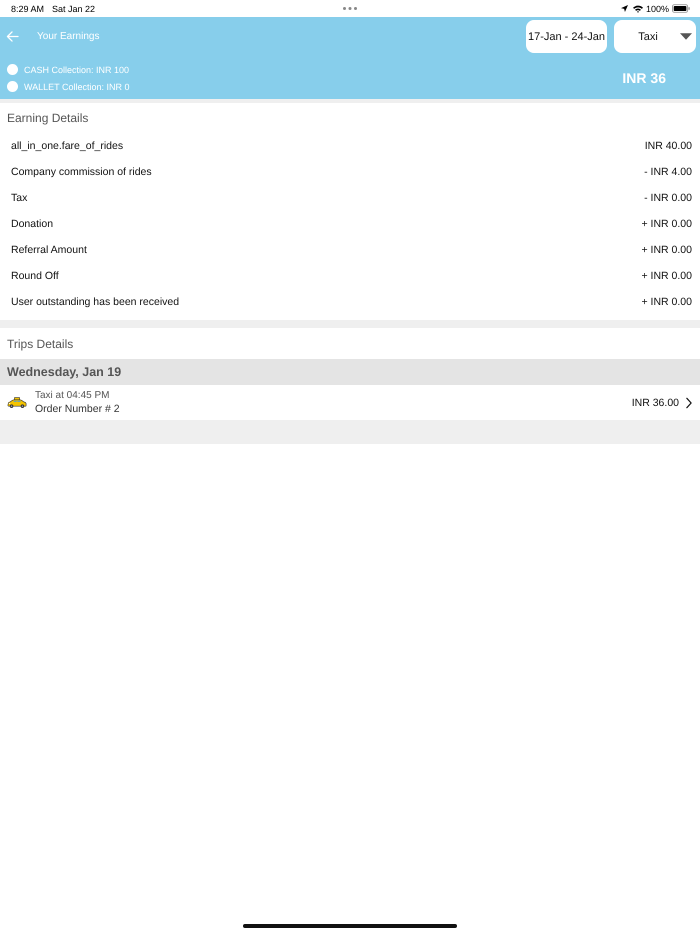 The height and width of the screenshot is (934, 700). I want to click on date-header: Wednesday, Jan 19, so click(350, 372).